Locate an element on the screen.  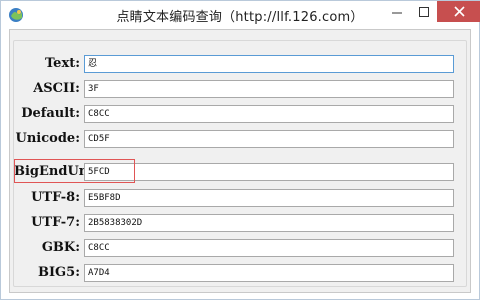
minimize-button is located at coordinates (396, 11).